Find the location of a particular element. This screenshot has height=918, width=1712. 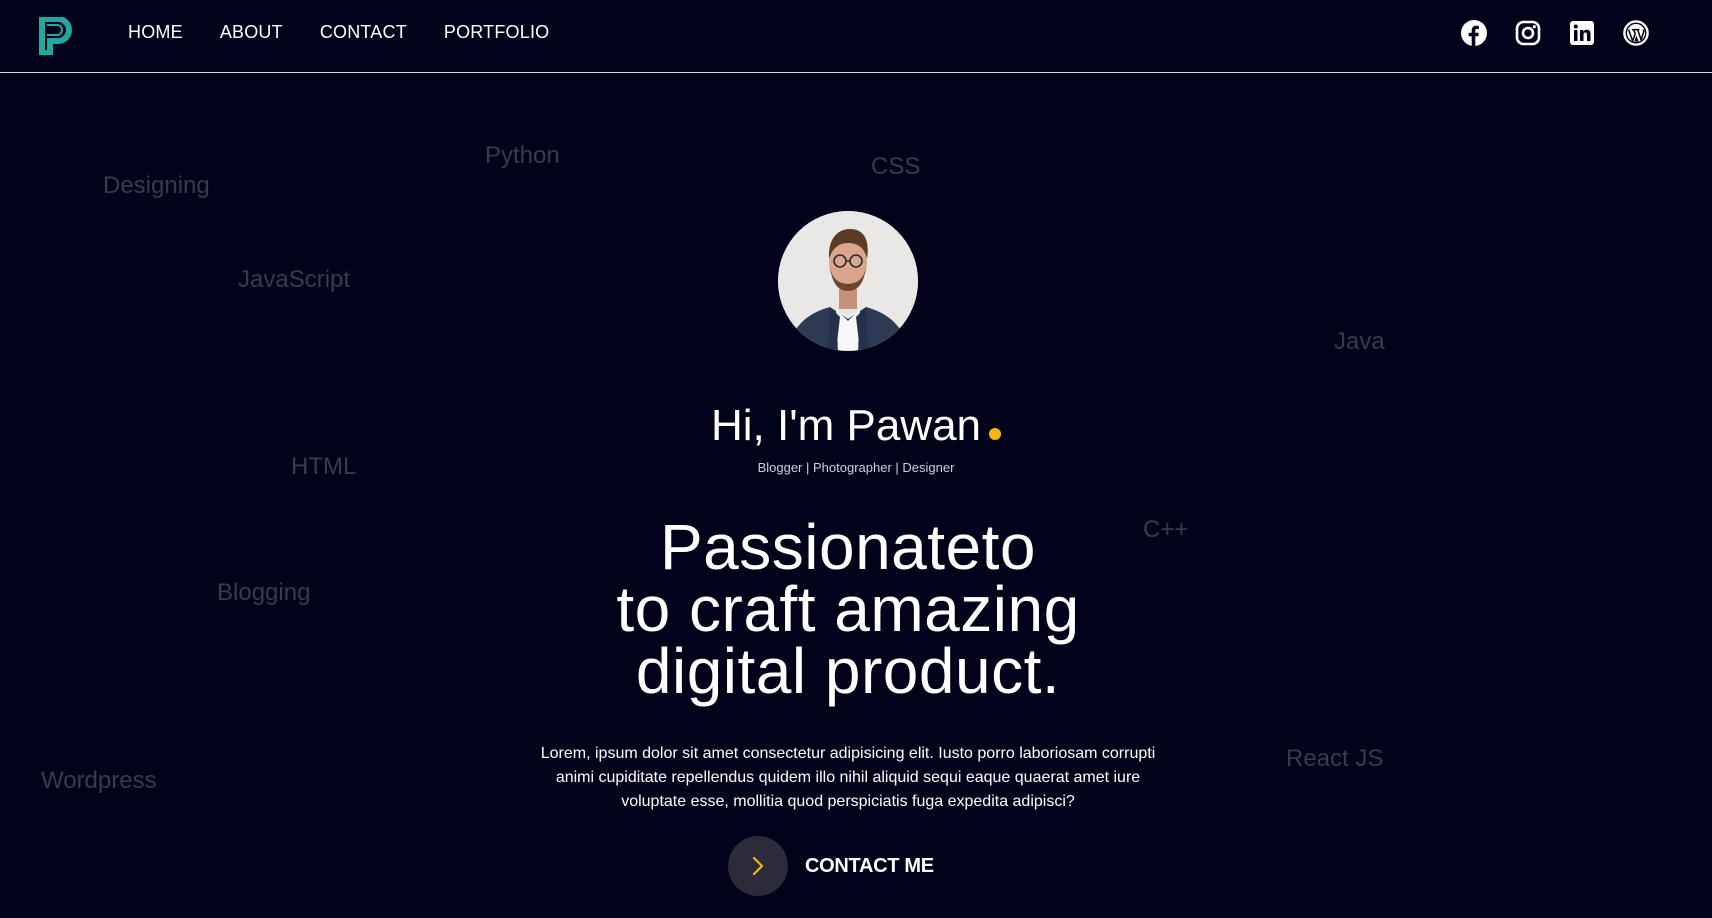

skill-java: Java is located at coordinates (1359, 341).